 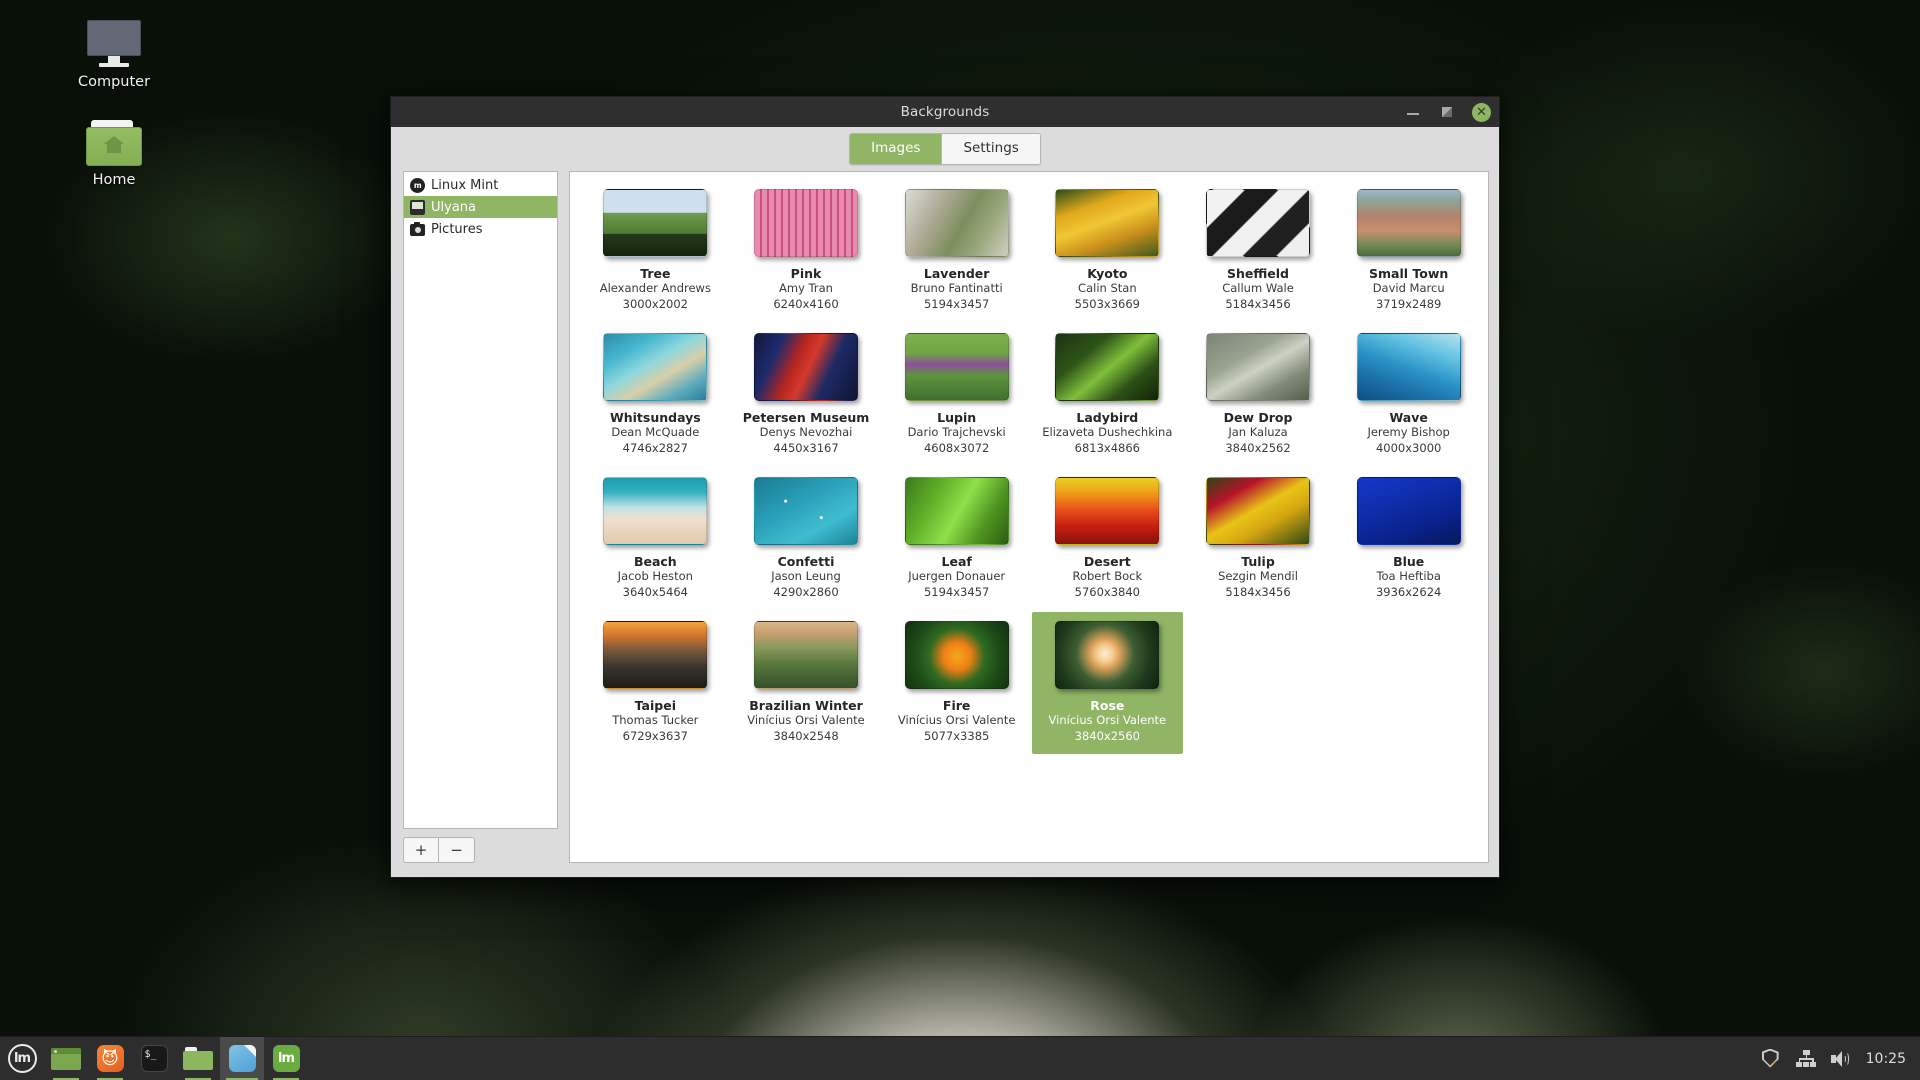 What do you see at coordinates (198, 1058) in the screenshot?
I see `taskbar-item-files` at bounding box center [198, 1058].